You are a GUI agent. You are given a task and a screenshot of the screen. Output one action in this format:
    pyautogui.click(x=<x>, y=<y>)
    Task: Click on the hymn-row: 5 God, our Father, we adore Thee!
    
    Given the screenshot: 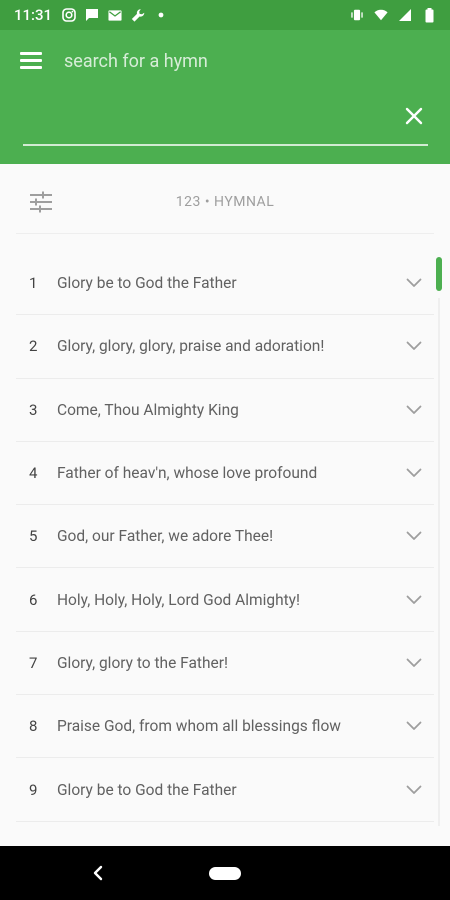 What is the action you would take?
    pyautogui.click(x=225, y=537)
    